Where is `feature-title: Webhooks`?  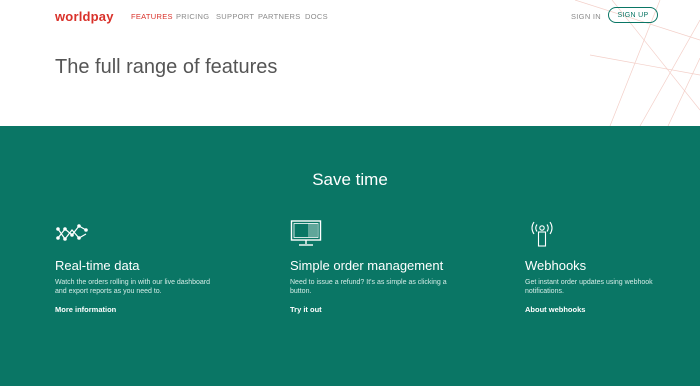 feature-title: Webhooks is located at coordinates (556, 265).